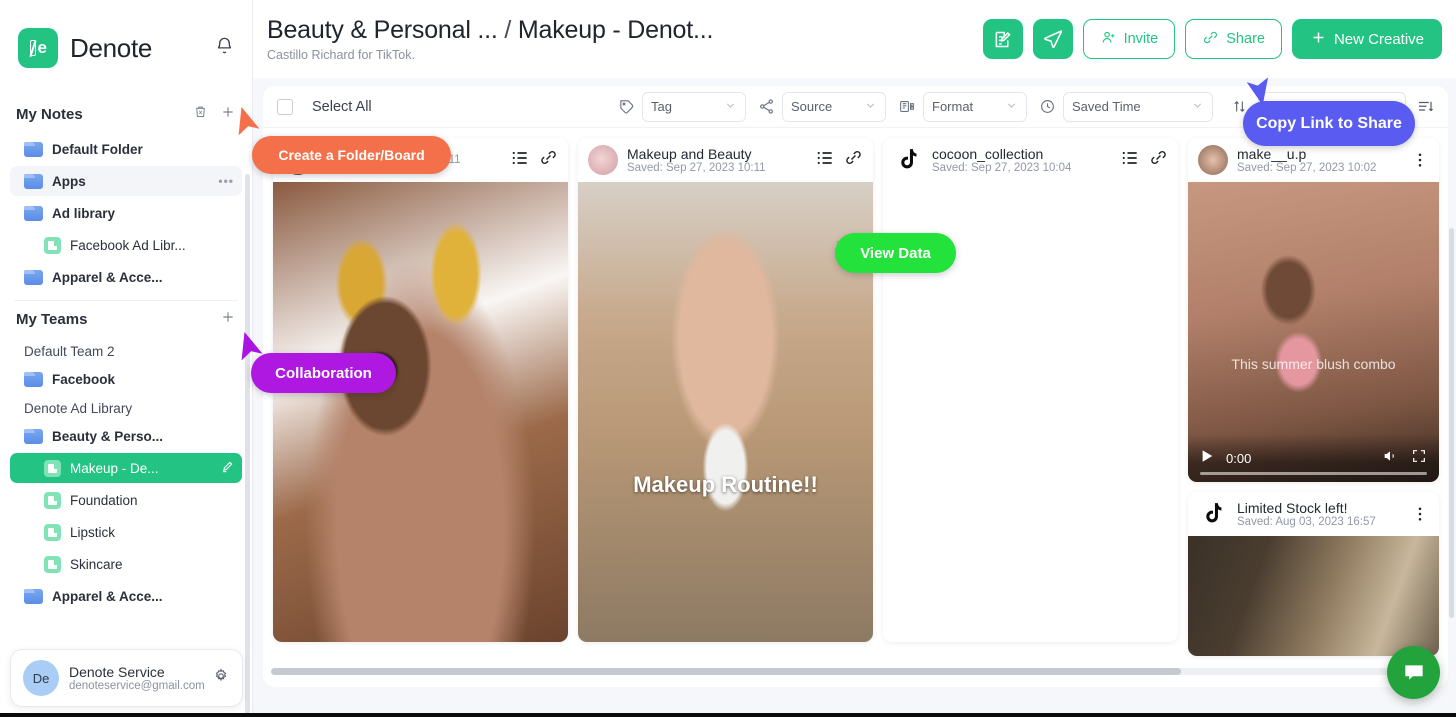  Describe the element at coordinates (96, 564) in the screenshot. I see `sidebar-item-label: Skincare` at that location.